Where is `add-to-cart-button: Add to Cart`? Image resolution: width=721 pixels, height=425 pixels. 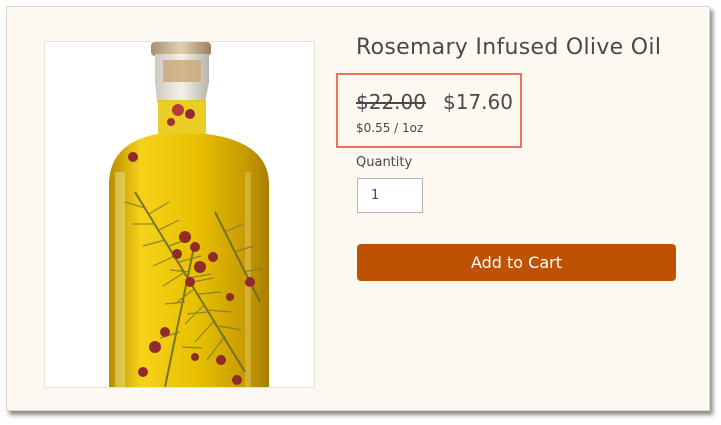
add-to-cart-button: Add to Cart is located at coordinates (516, 262).